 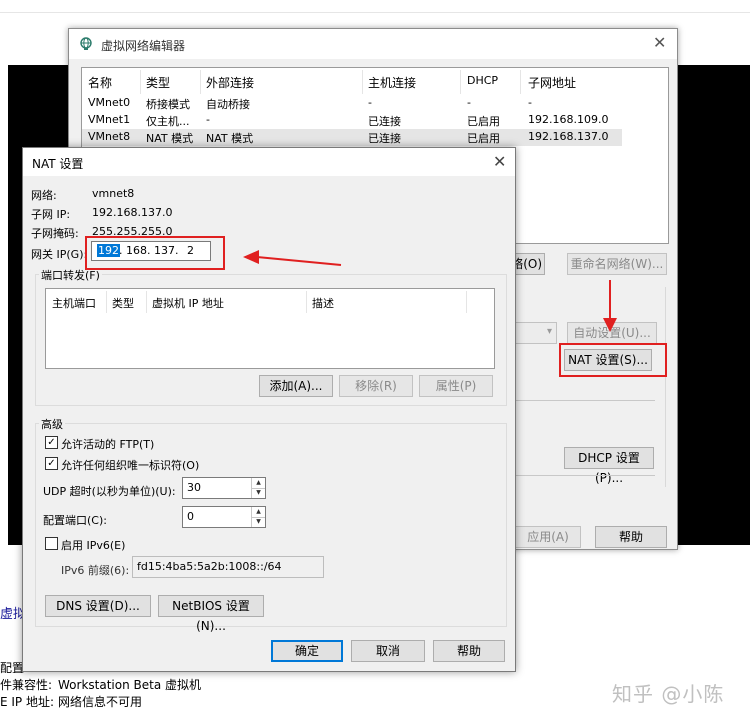 What do you see at coordinates (373, 44) in the screenshot?
I see `vne-titlebar: 虚拟网络编辑器 ✕` at bounding box center [373, 44].